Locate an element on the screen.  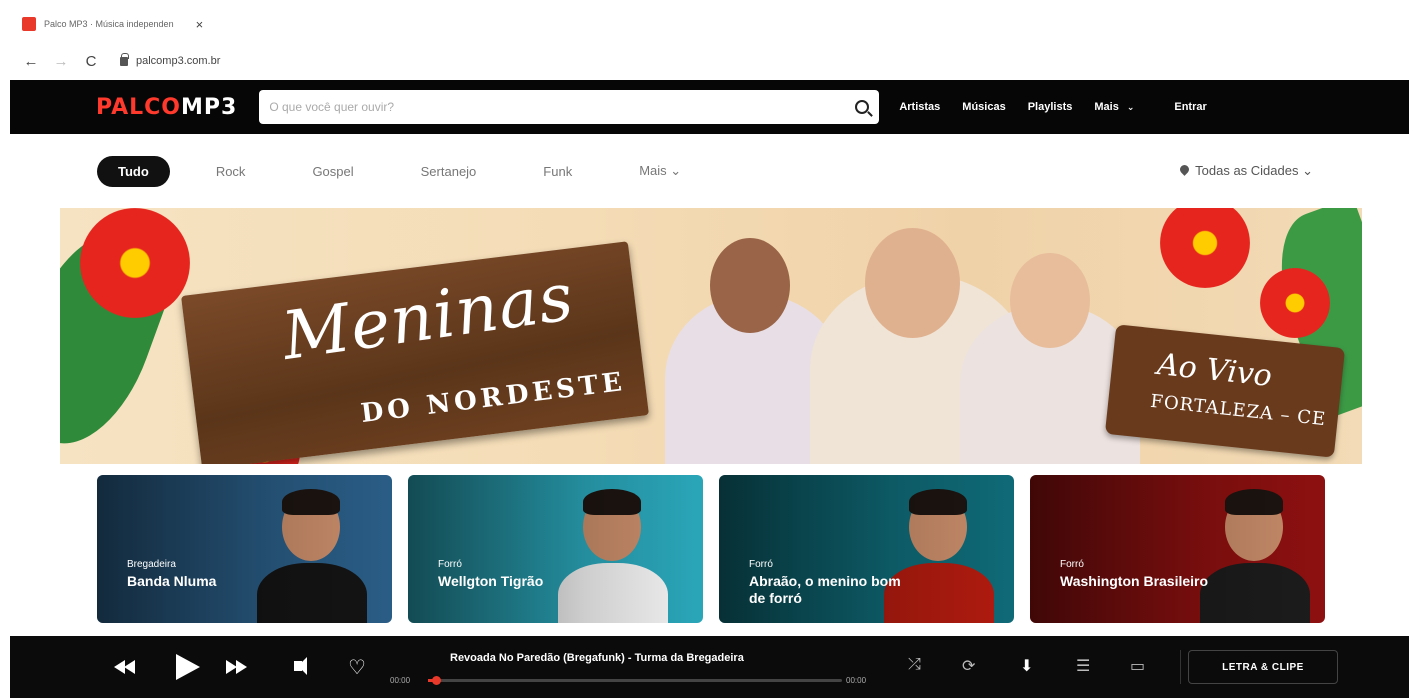
logo-mp3-text: MP3 is located at coordinates (209, 107).